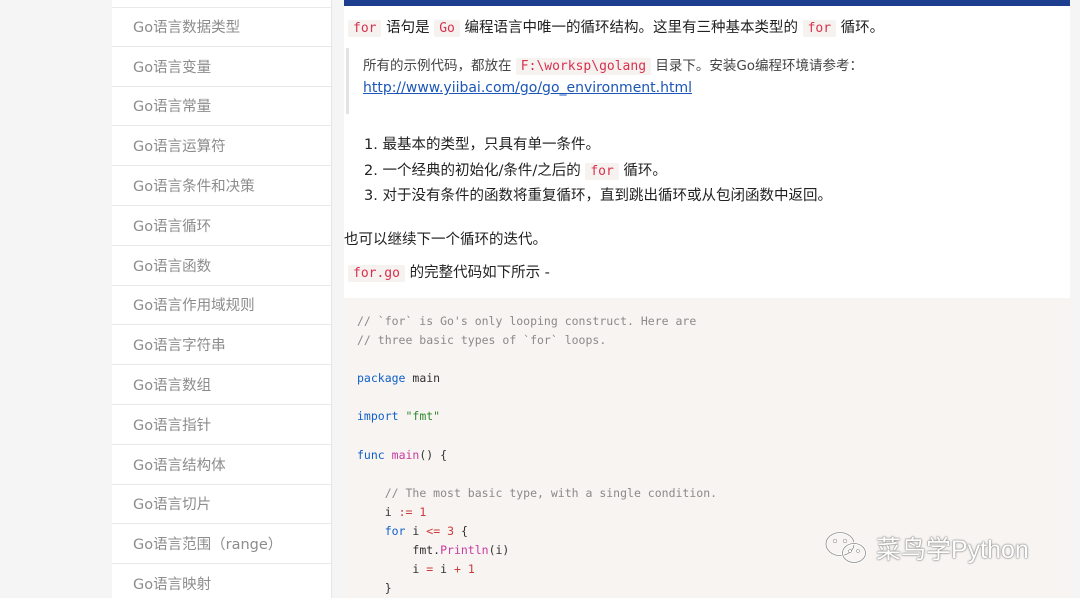 This screenshot has width=1080, height=598. What do you see at coordinates (221, 146) in the screenshot?
I see `sidebar-item-operators: Go语言运算符` at bounding box center [221, 146].